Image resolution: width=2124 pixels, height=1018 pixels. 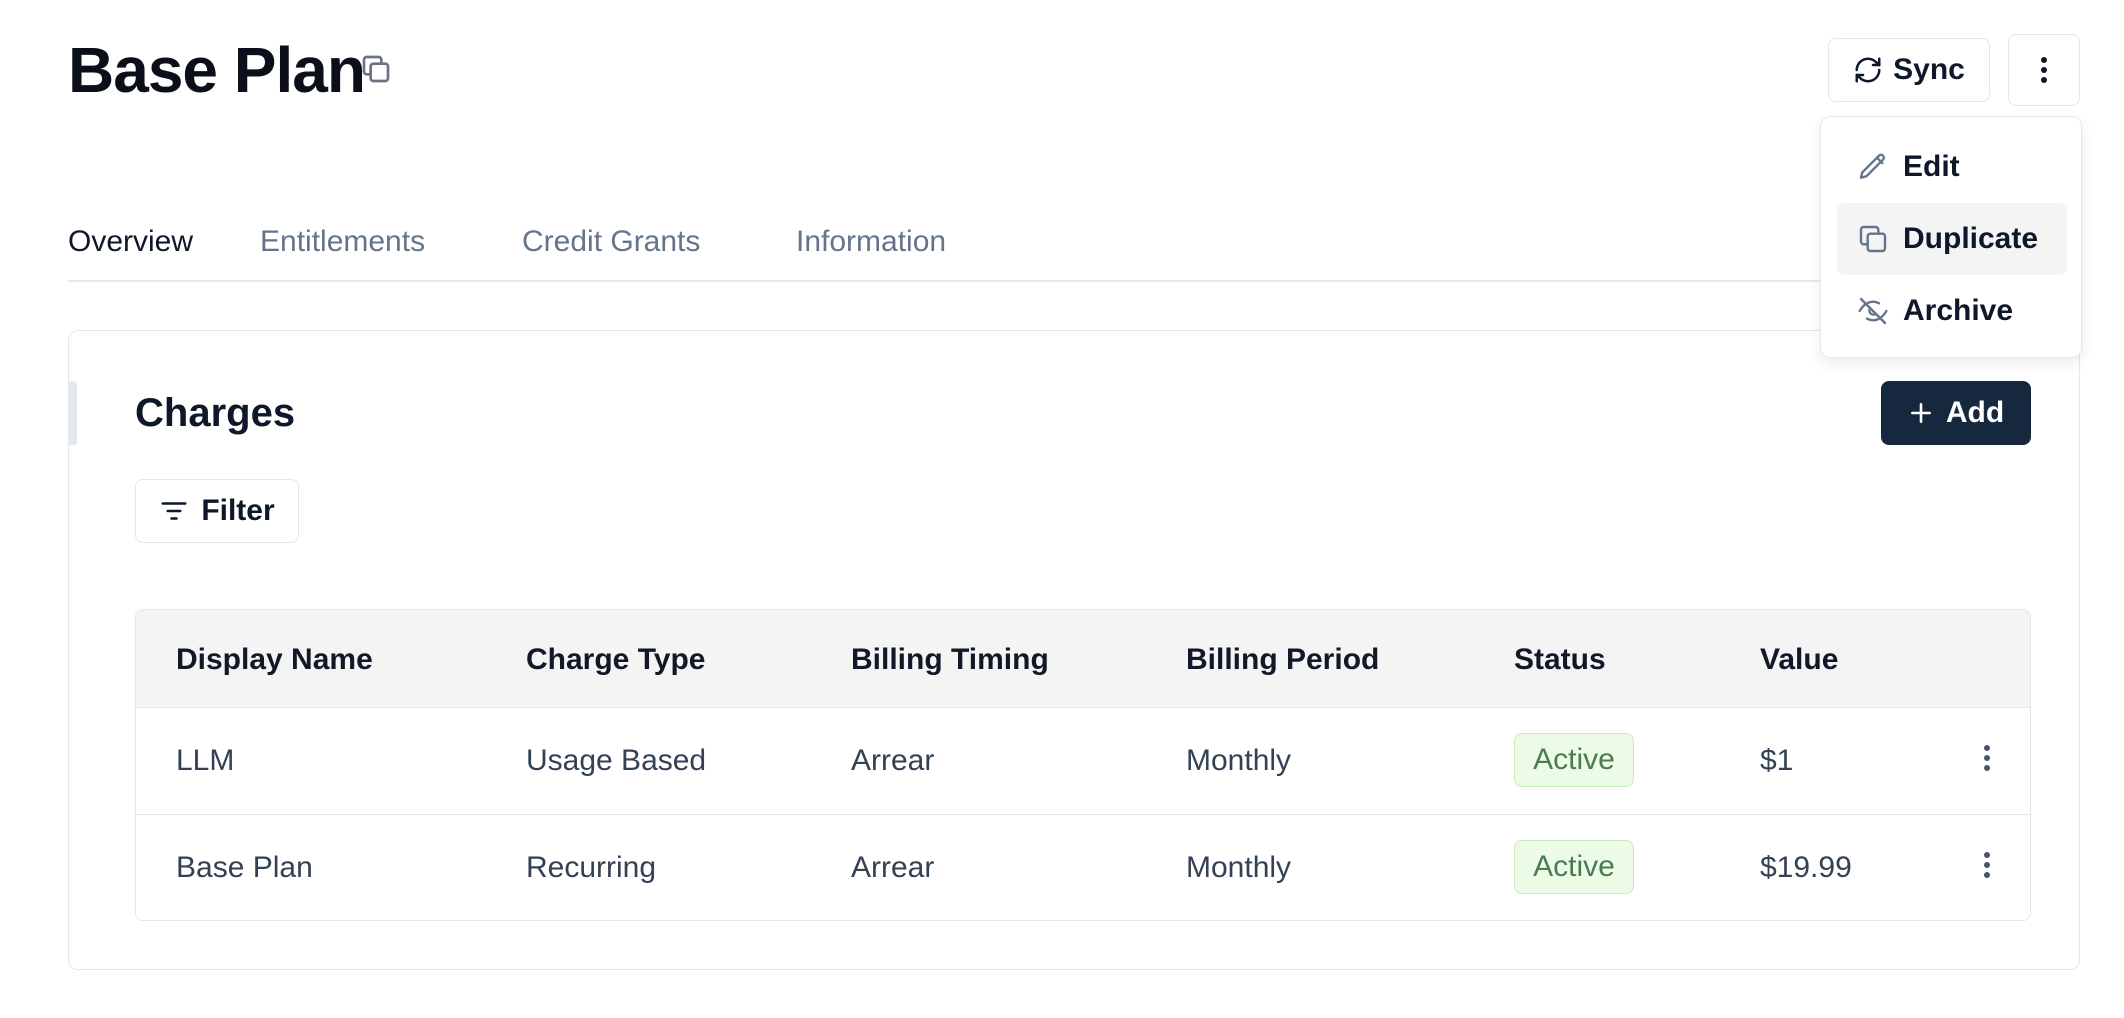 I want to click on cell-display-name: LLM, so click(x=205, y=760).